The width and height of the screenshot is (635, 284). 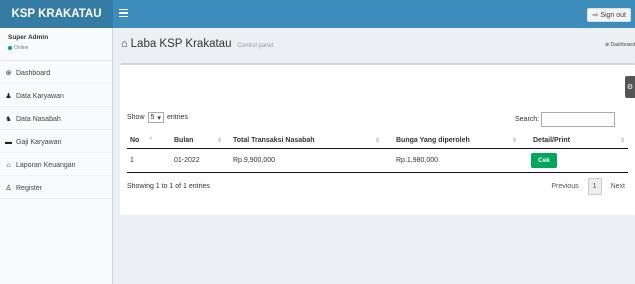 I want to click on page-subtitle: Control panel, so click(x=255, y=46).